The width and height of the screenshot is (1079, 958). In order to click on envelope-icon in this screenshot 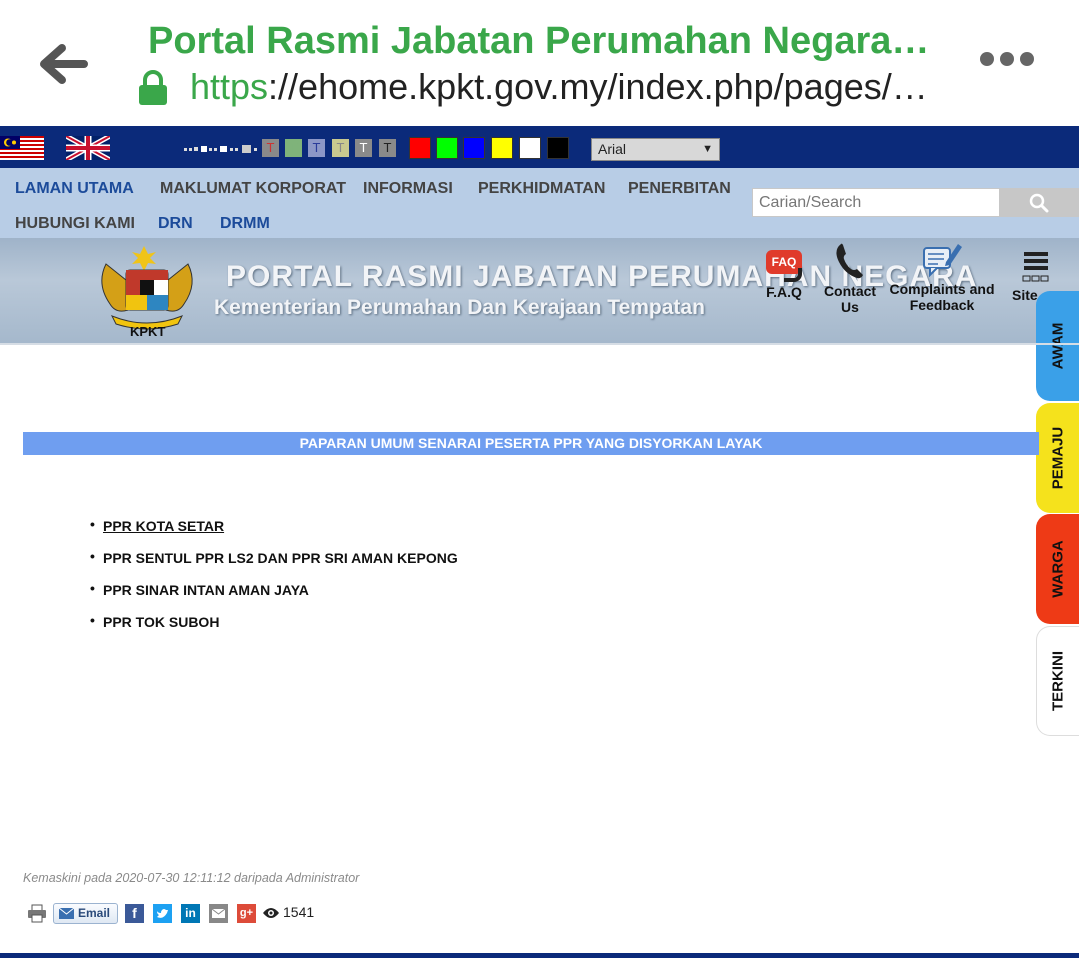, I will do `click(66, 913)`.